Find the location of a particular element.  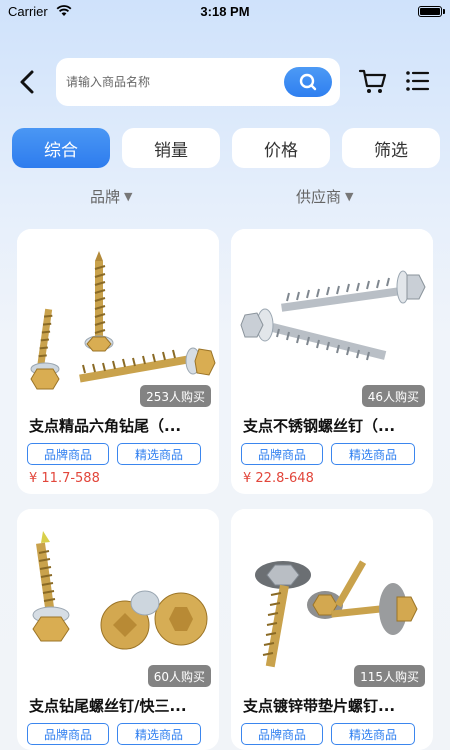

buyers-count: 253人购买 is located at coordinates (175, 396).